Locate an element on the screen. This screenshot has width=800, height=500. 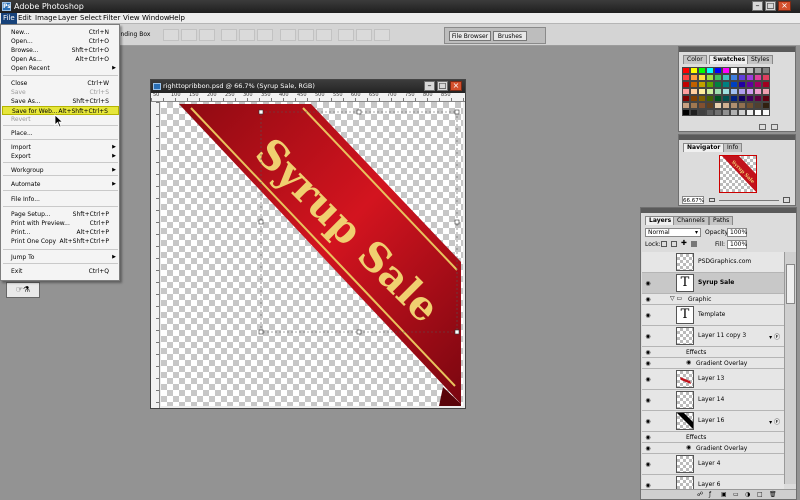
zoom-out-icon is located at coordinates (712, 200).